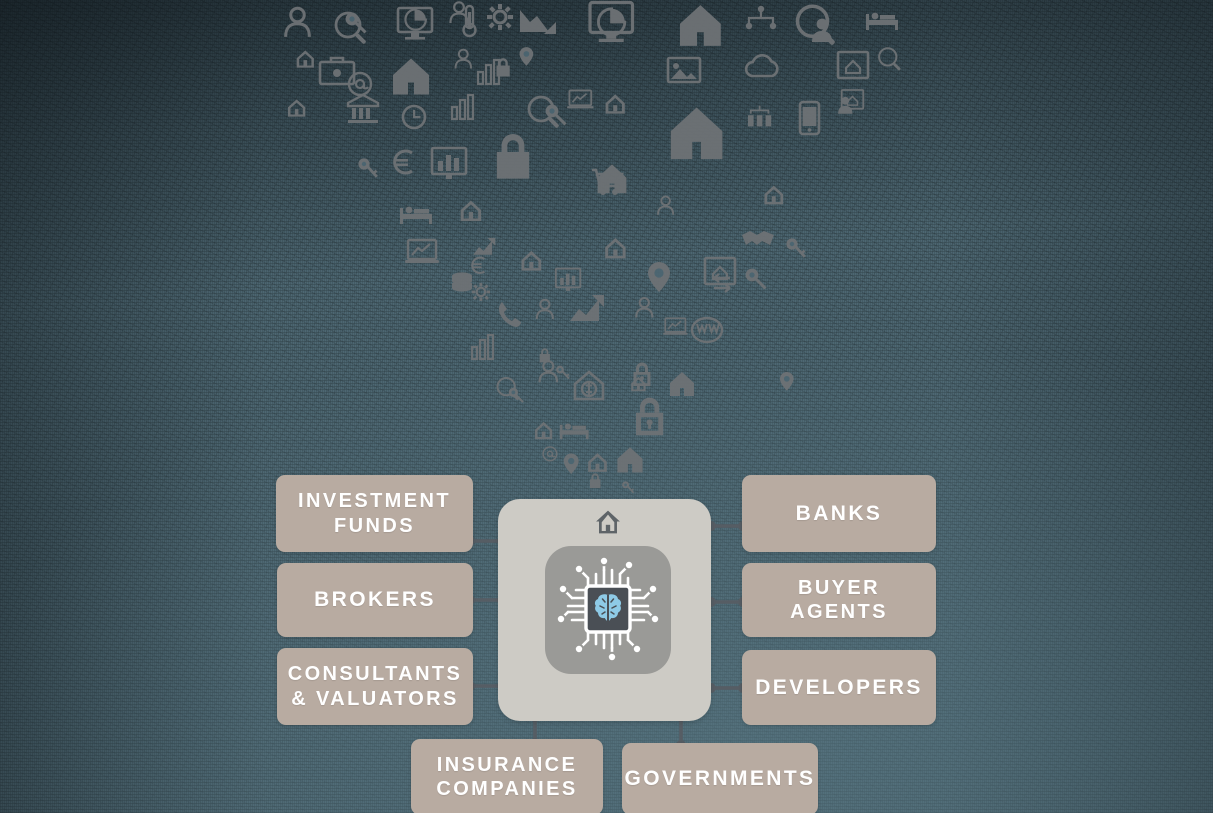  I want to click on node-label-line: AGENTS, so click(839, 612).